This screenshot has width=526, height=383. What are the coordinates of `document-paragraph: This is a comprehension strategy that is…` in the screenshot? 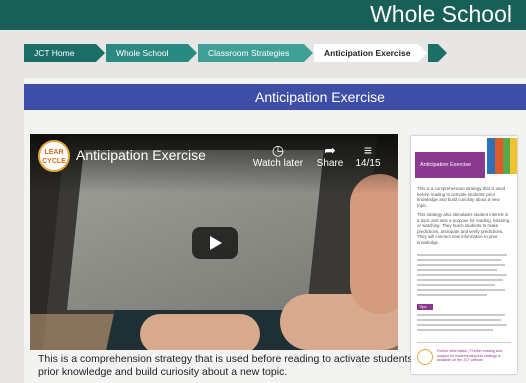 It's located at (461, 197).